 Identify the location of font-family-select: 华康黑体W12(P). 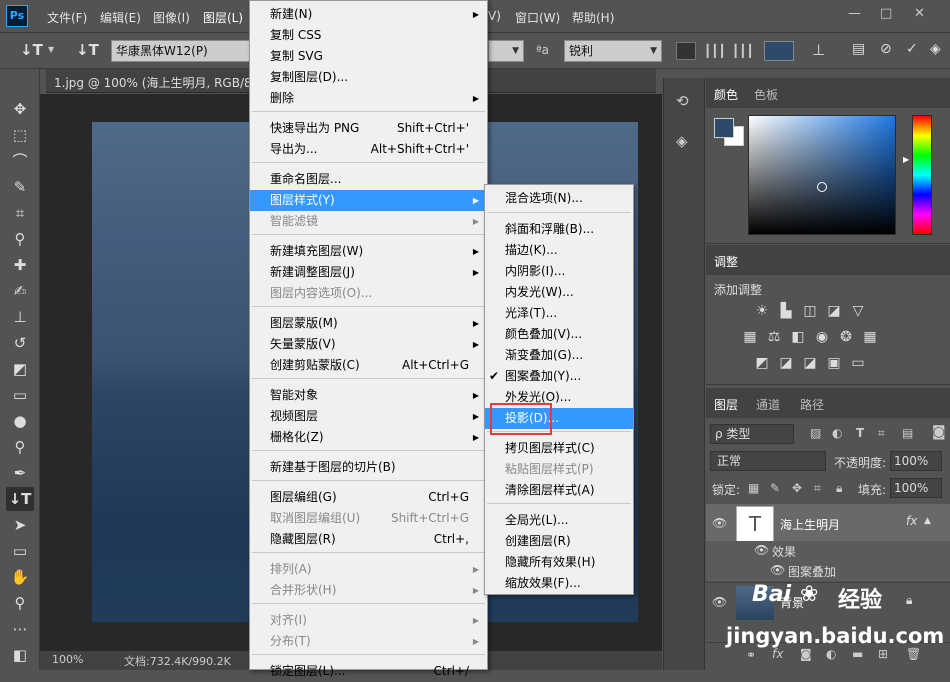
(181, 51).